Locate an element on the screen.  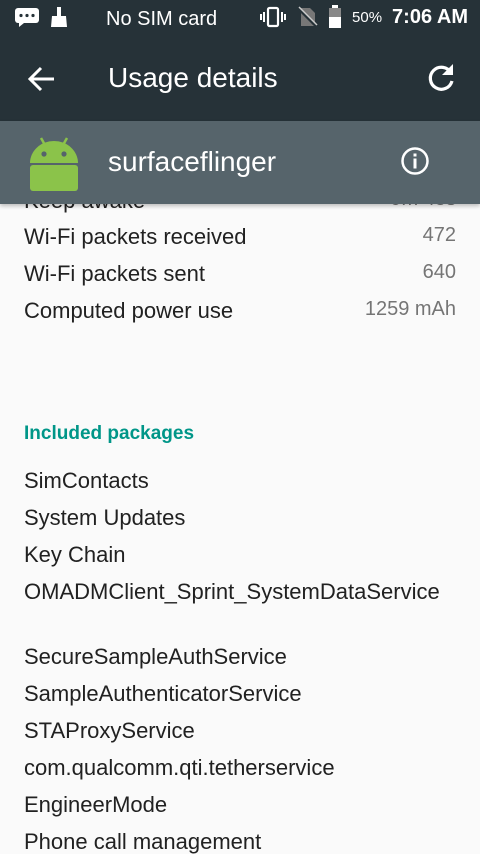
stat-row-keep-awake: Keep awake 9m 45s is located at coordinates (240, 209).